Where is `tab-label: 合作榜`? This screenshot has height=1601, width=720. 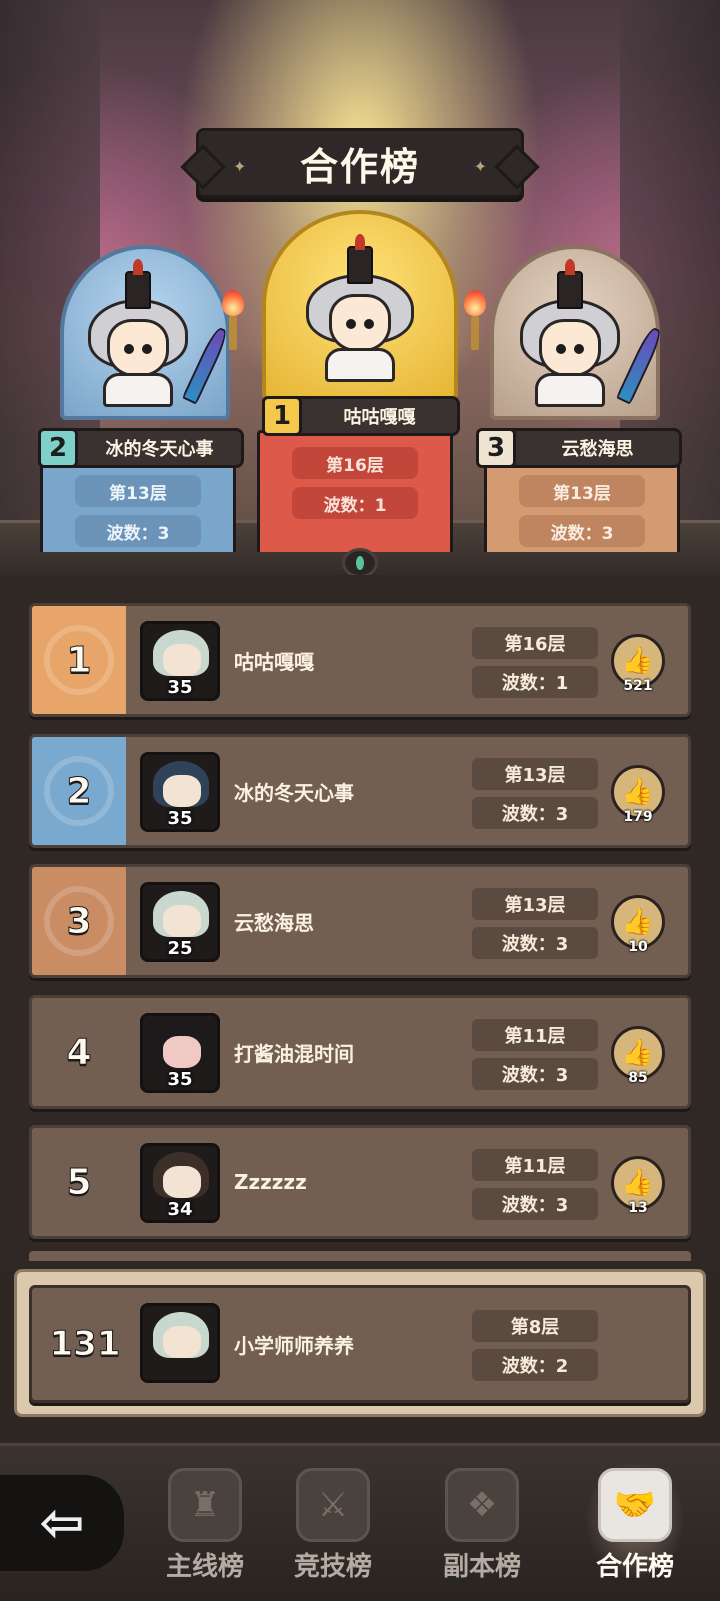 tab-label: 合作榜 is located at coordinates (634, 1567).